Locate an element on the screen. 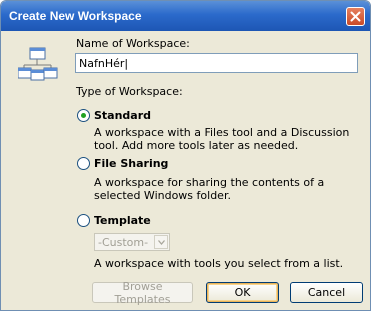 The height and width of the screenshot is (311, 371). radio-template-label: Template is located at coordinates (122, 220).